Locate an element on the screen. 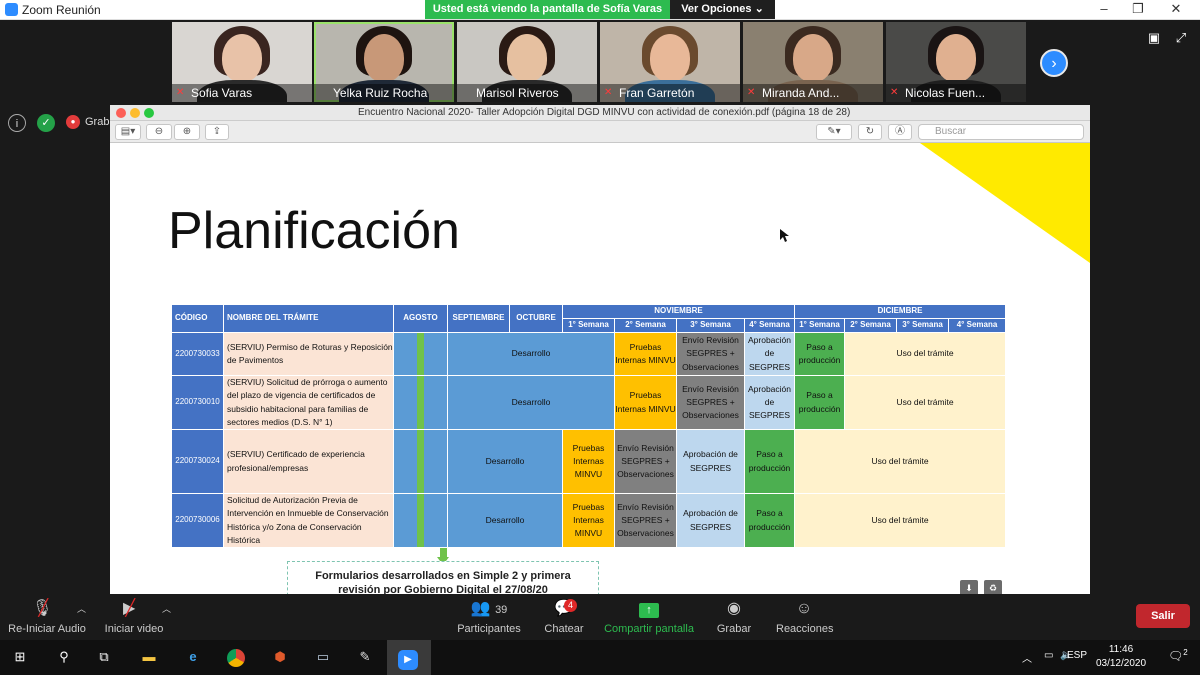 The width and height of the screenshot is (1200, 675). aprobacion-cell: Aprobación de SEGPRES is located at coordinates (769, 402).